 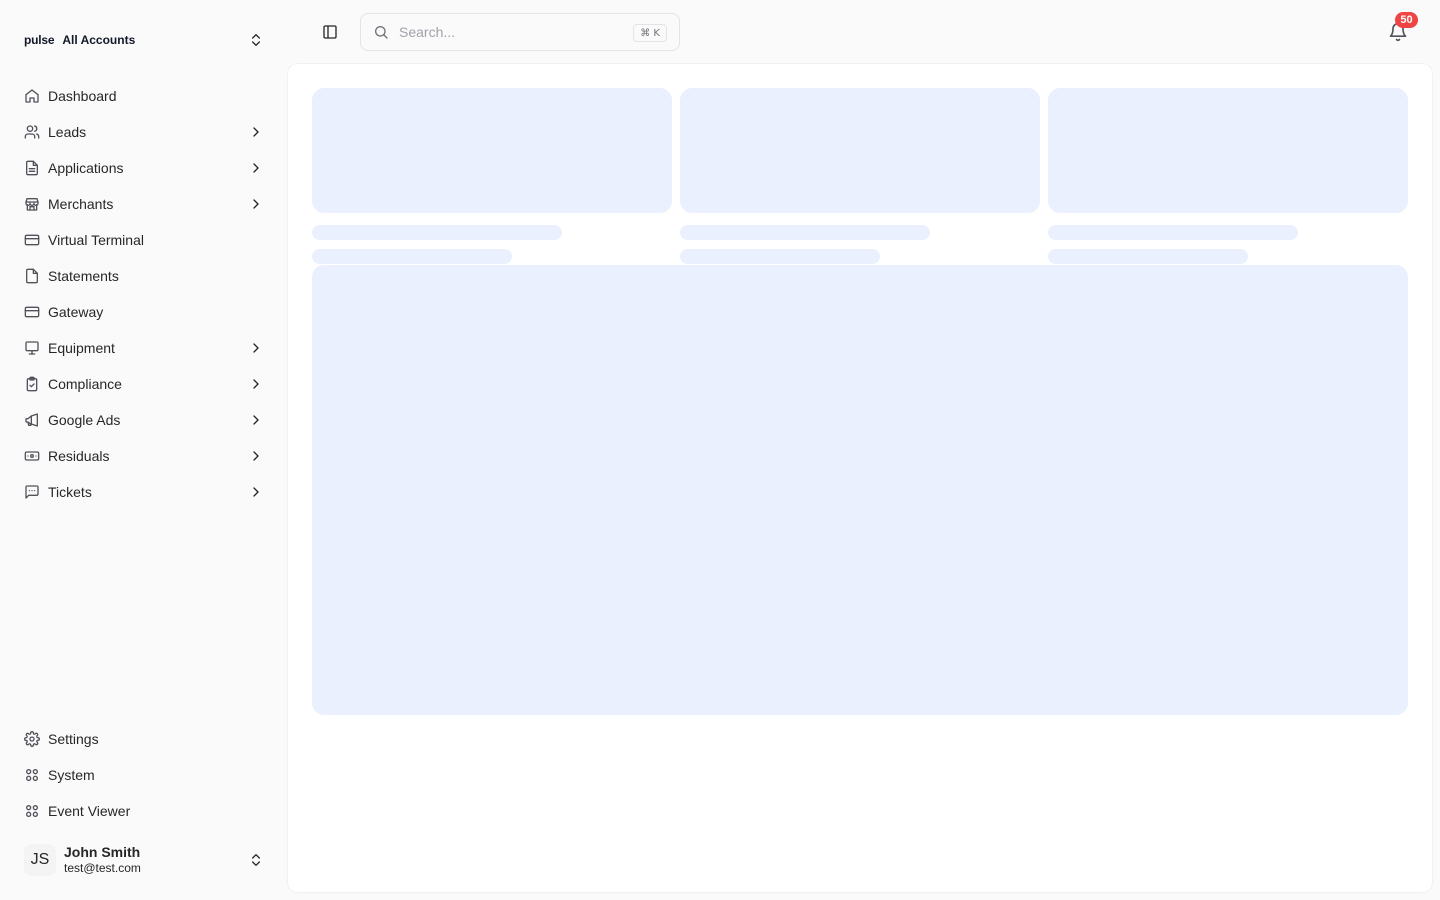 What do you see at coordinates (83, 276) in the screenshot?
I see `sidebar-item-label: Statements` at bounding box center [83, 276].